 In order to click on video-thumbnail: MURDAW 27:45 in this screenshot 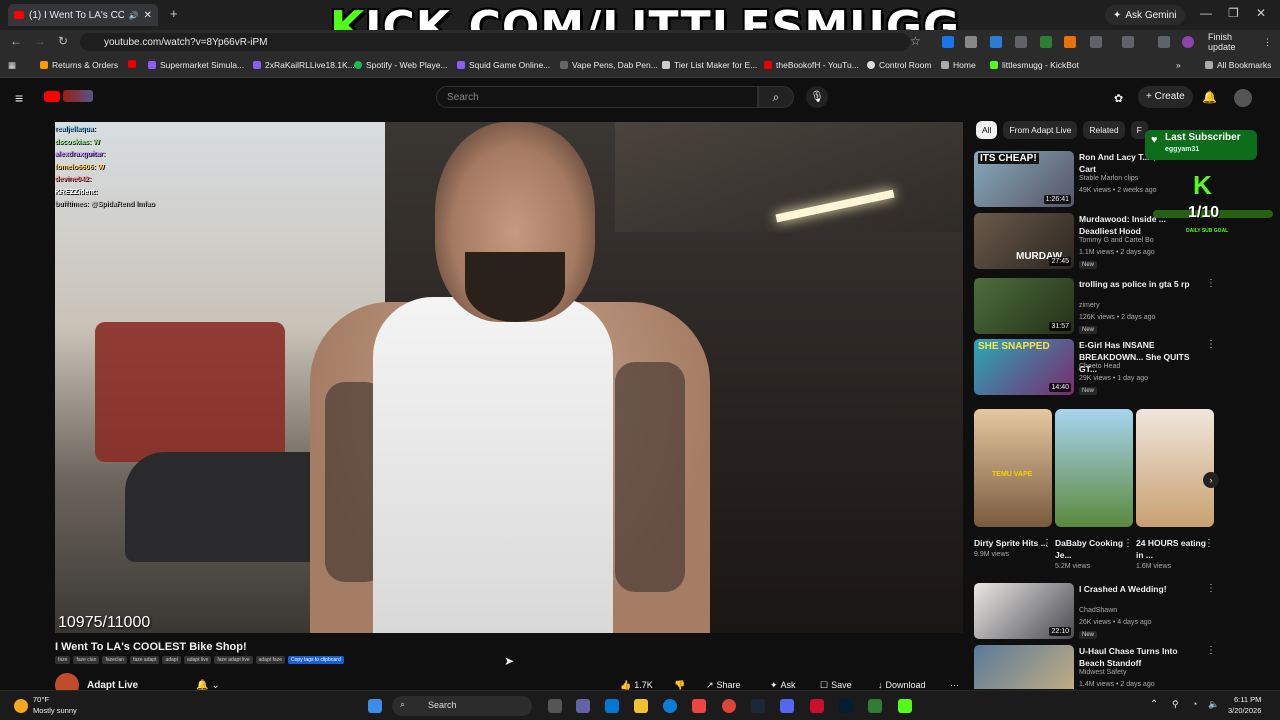, I will do `click(1024, 241)`.